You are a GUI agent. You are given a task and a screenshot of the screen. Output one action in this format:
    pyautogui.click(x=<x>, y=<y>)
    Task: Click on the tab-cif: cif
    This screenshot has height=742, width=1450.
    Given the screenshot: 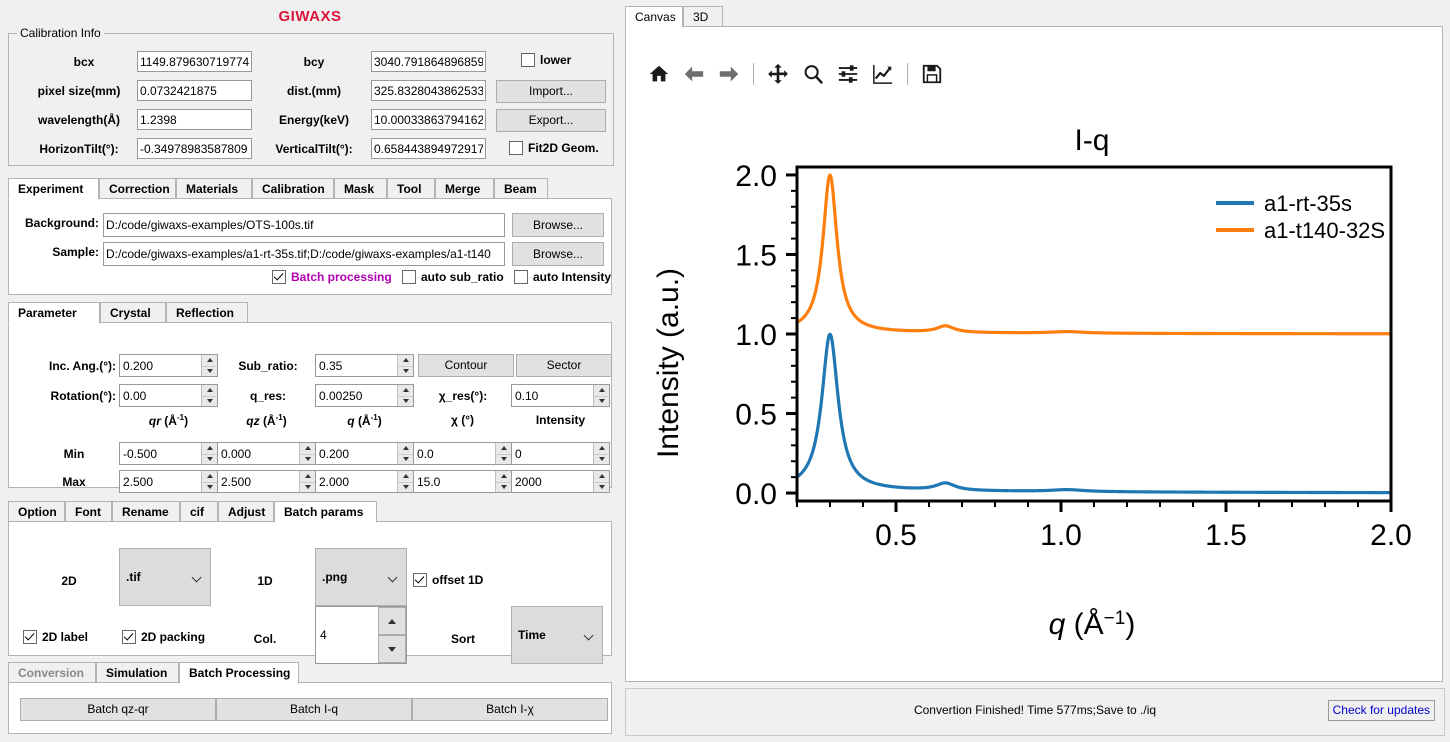 What is the action you would take?
    pyautogui.click(x=199, y=511)
    